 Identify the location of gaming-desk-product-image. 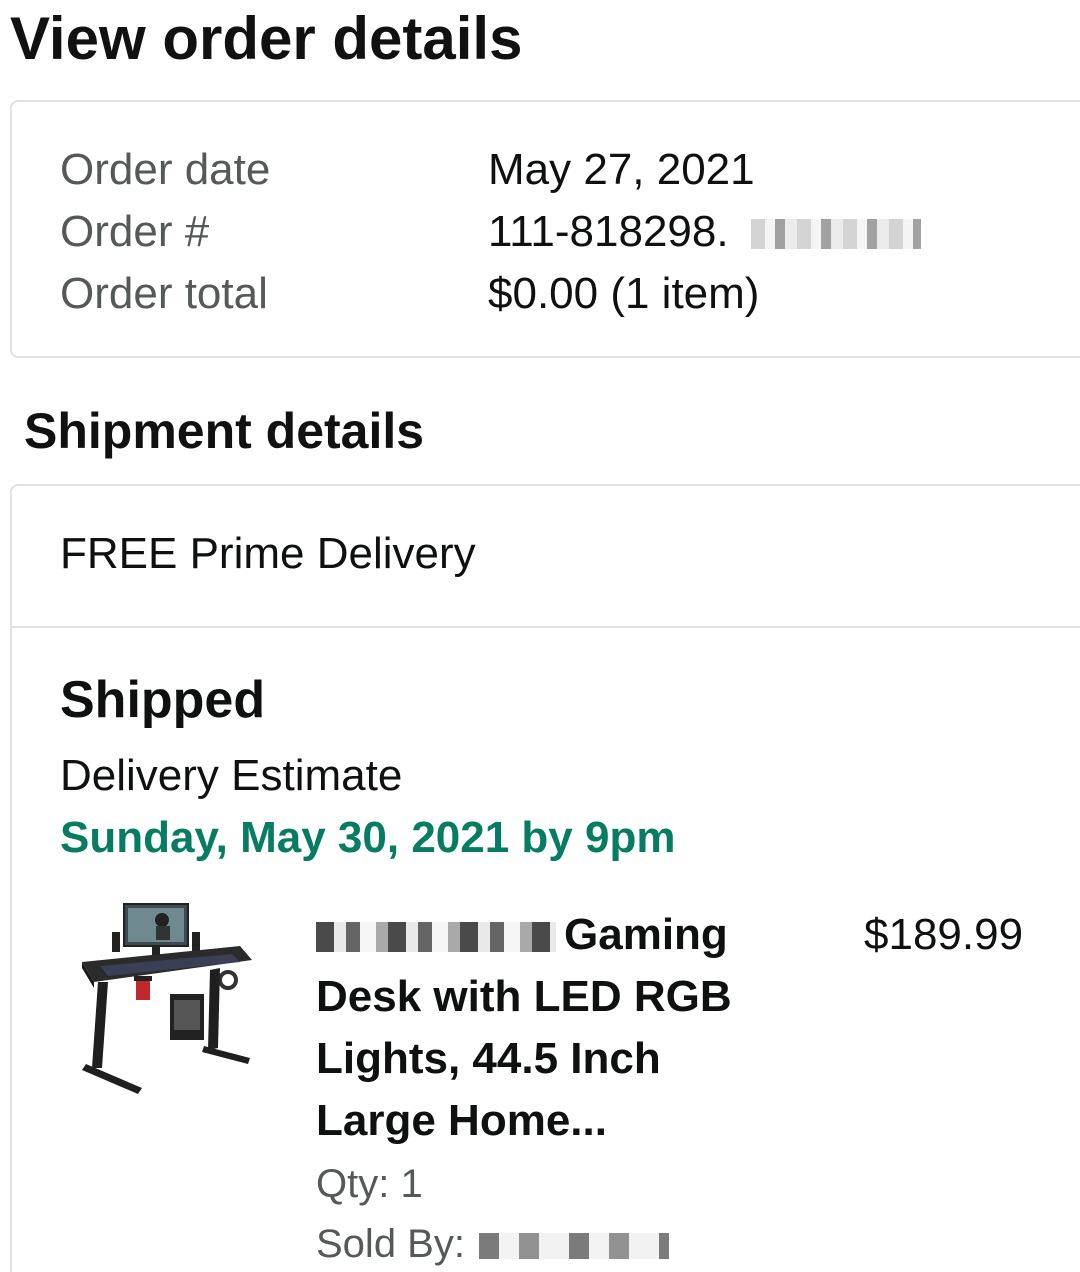
(167, 998).